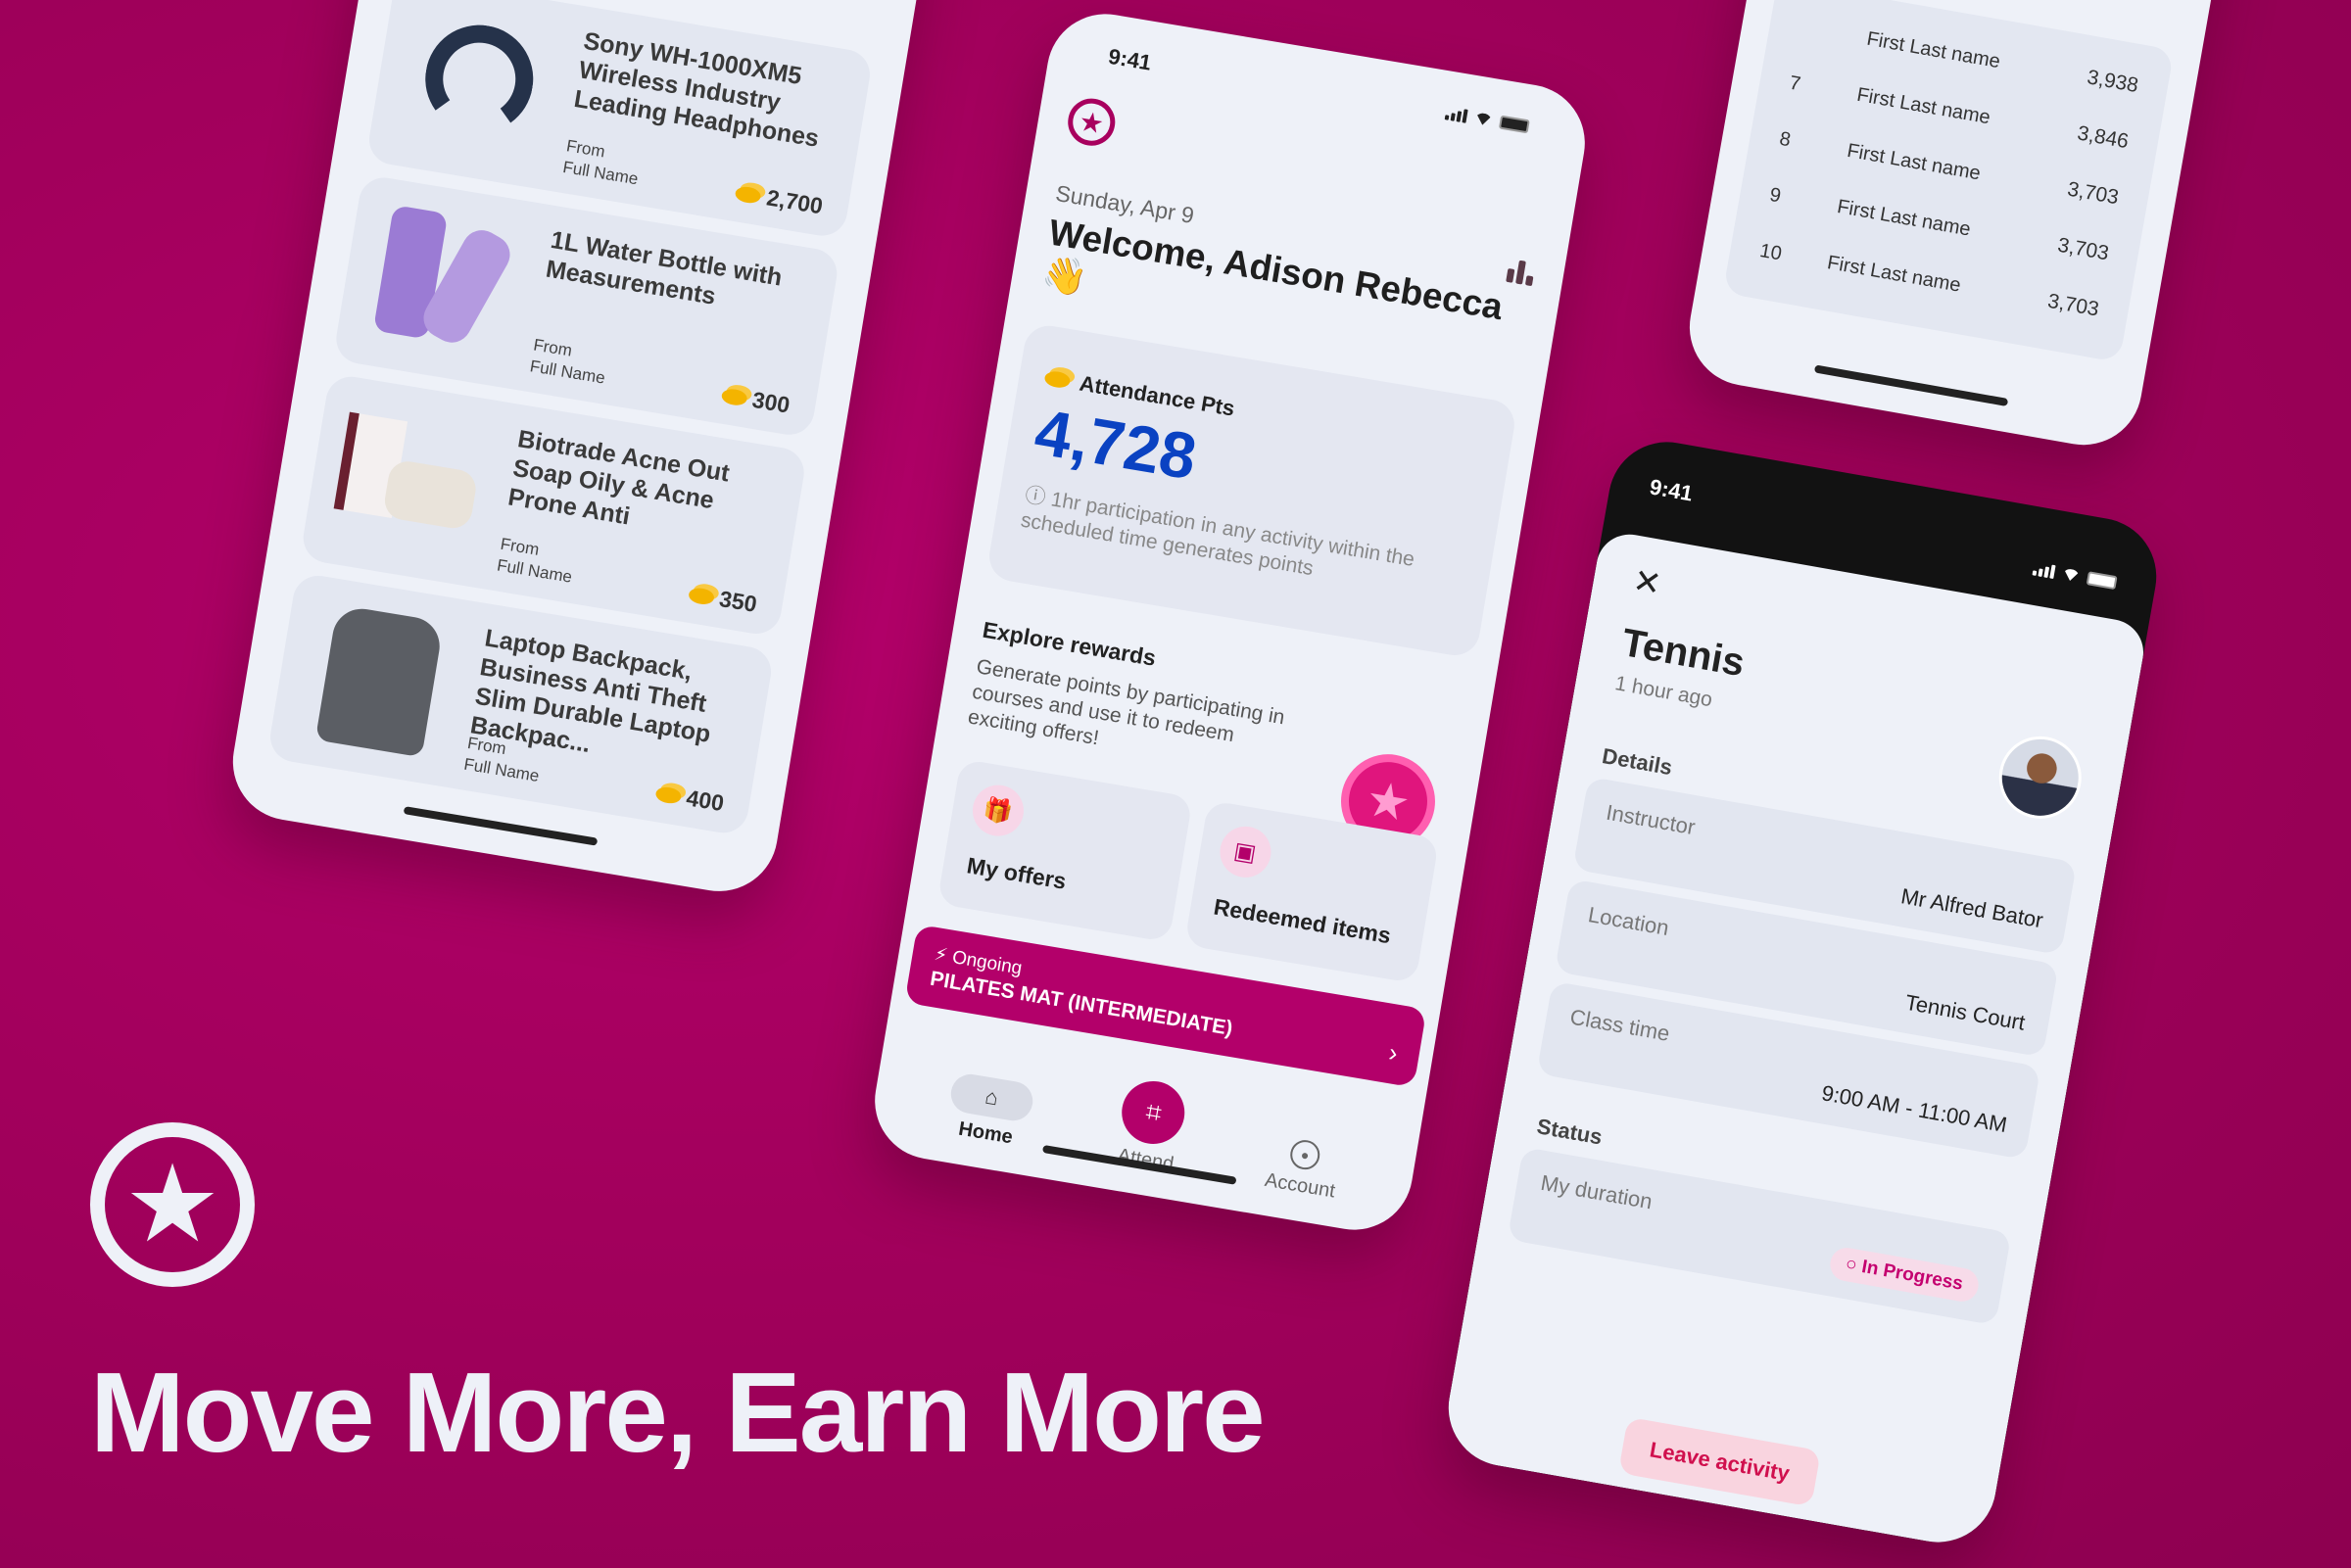  Describe the element at coordinates (1154, 1112) in the screenshot. I see `qr-scan-icon: ⌗` at that location.